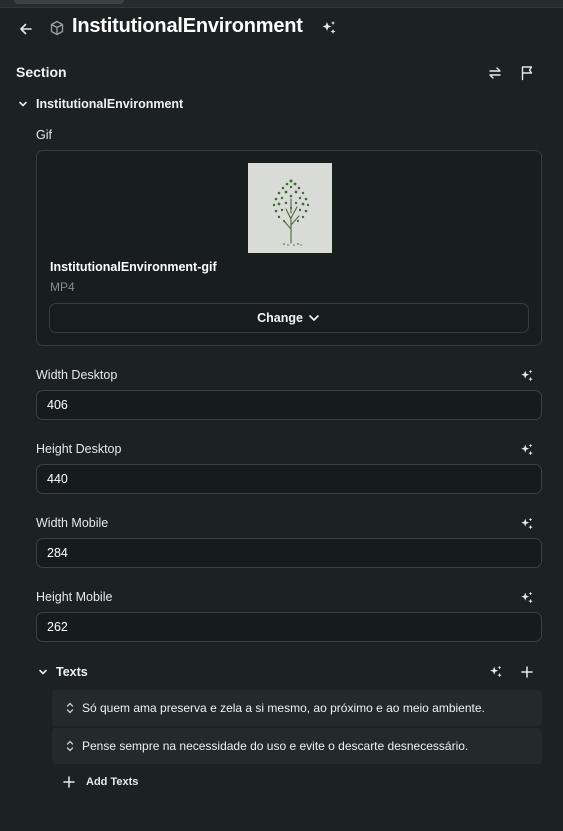 This screenshot has width=563, height=831. I want to click on flag-icon, so click(527, 73).